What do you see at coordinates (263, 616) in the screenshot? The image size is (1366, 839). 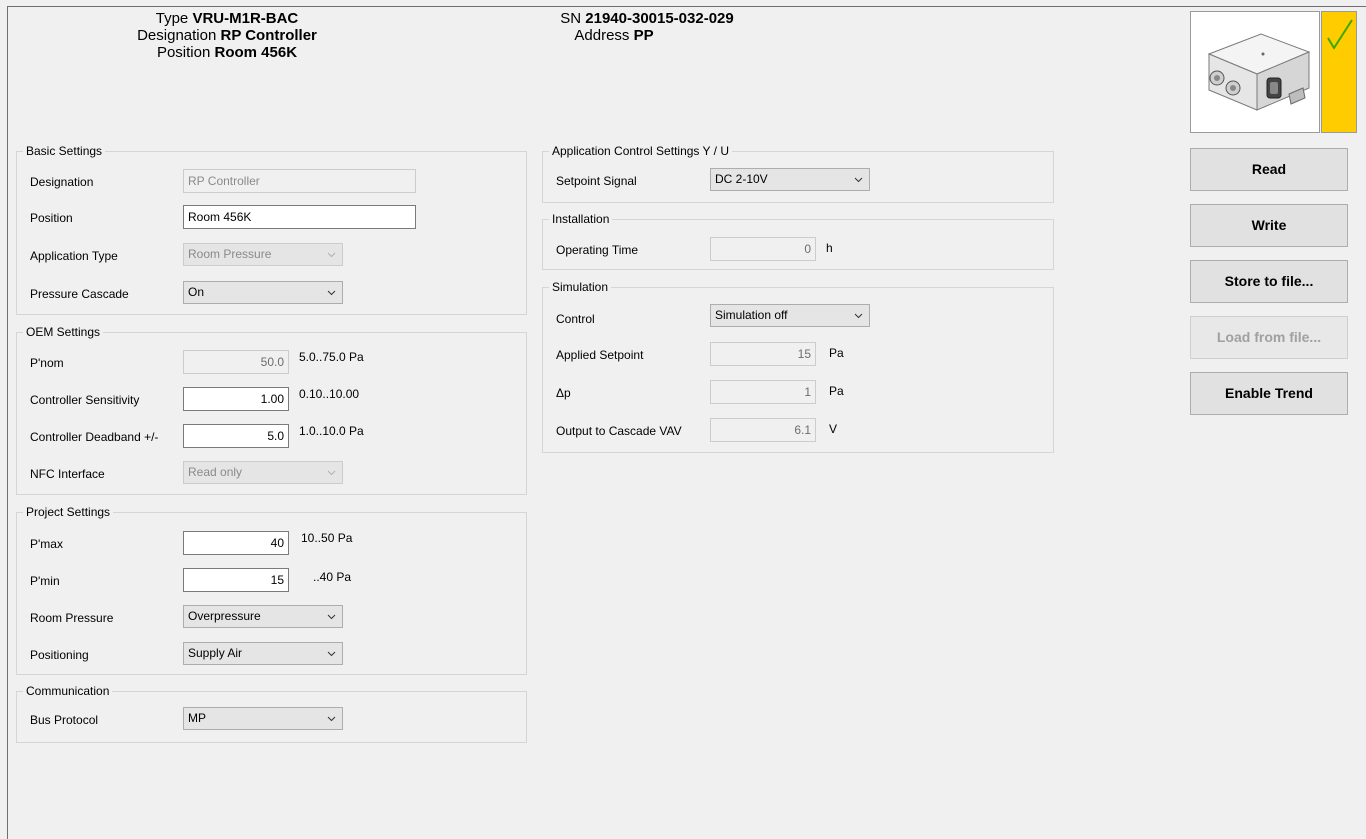 I see `room-pressure-select: Overpressure` at bounding box center [263, 616].